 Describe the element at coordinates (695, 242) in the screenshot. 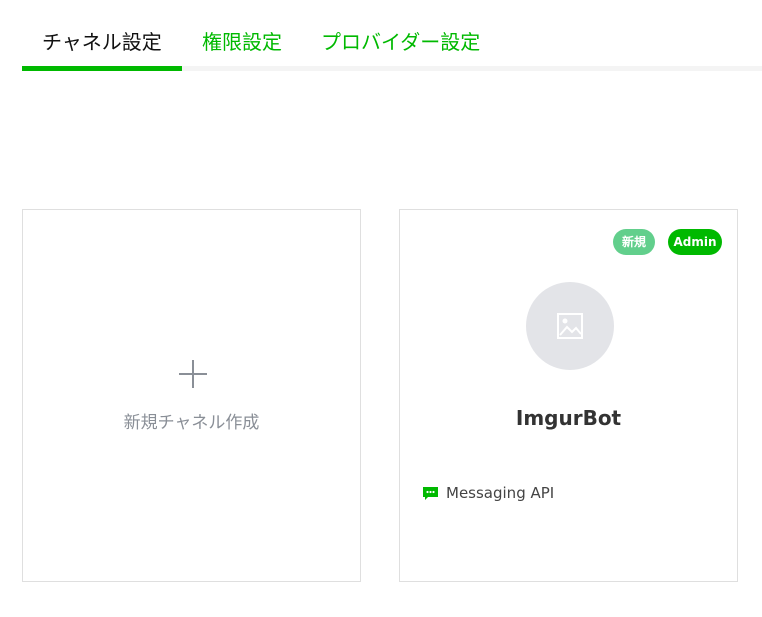

I see `admin-badge: Admin` at that location.